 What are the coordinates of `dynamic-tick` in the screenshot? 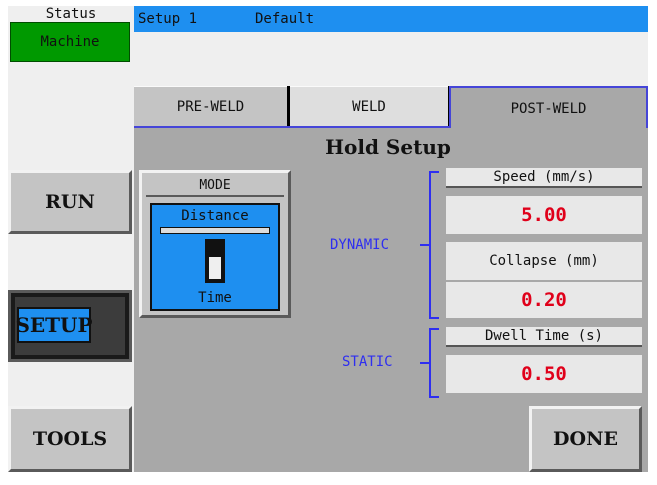 It's located at (424, 245).